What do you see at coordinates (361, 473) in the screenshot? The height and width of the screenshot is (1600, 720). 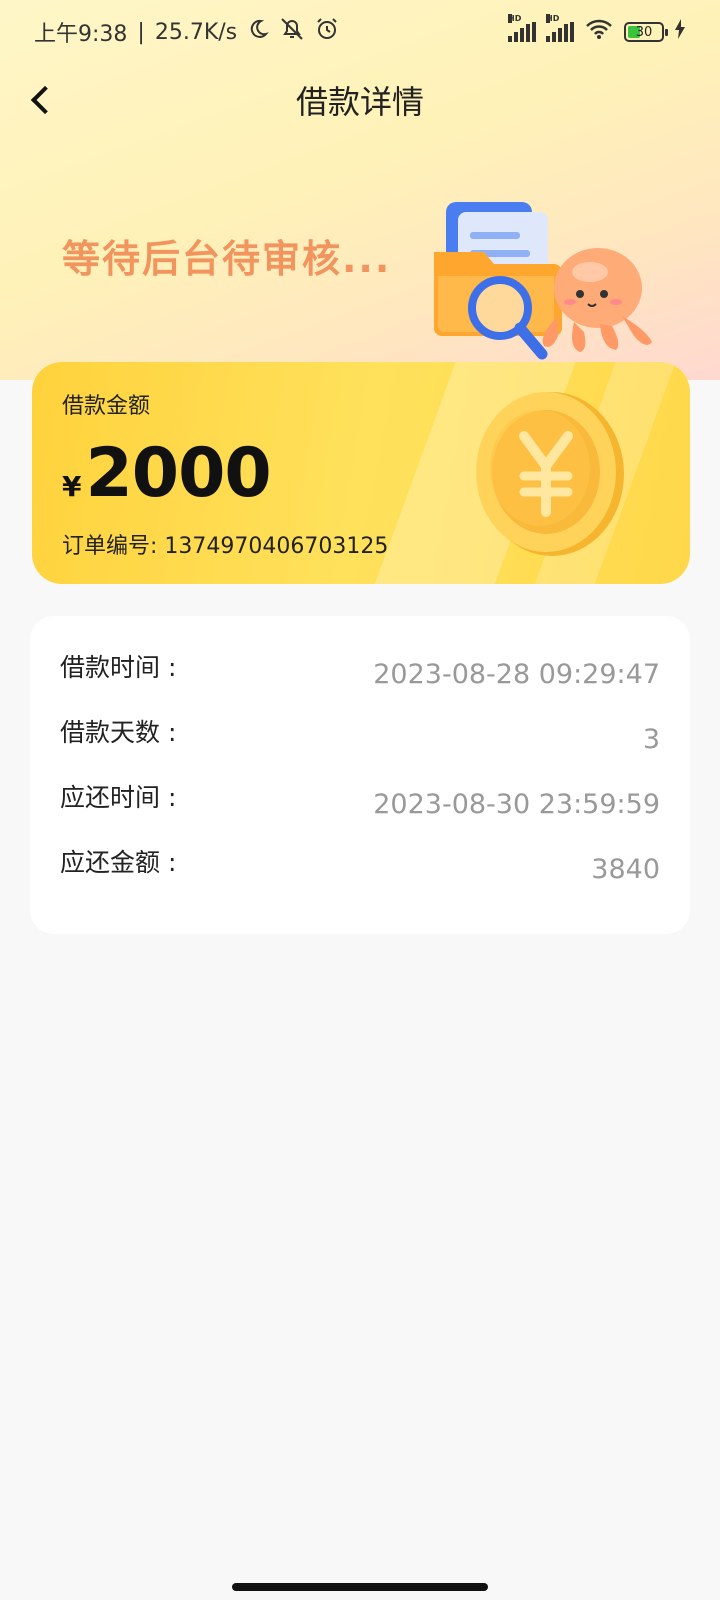 I see `loan-amount-card: 借款金额 ¥ 2000 订单编号: 1374970406703125` at bounding box center [361, 473].